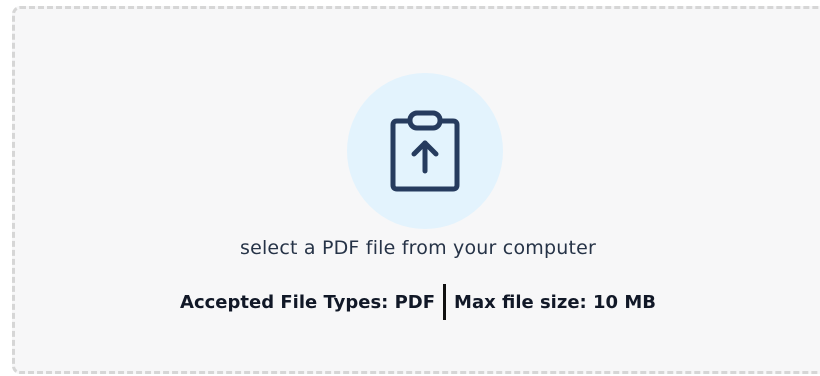  Describe the element at coordinates (308, 302) in the screenshot. I see `accepted-file-types: Accepted File Types: PDF` at that location.